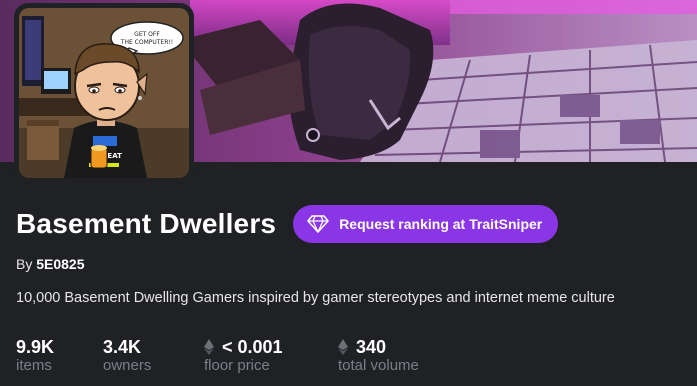 Image resolution: width=697 pixels, height=386 pixels. I want to click on request-ranking-button: Request ranking at TraitSniper, so click(426, 224).